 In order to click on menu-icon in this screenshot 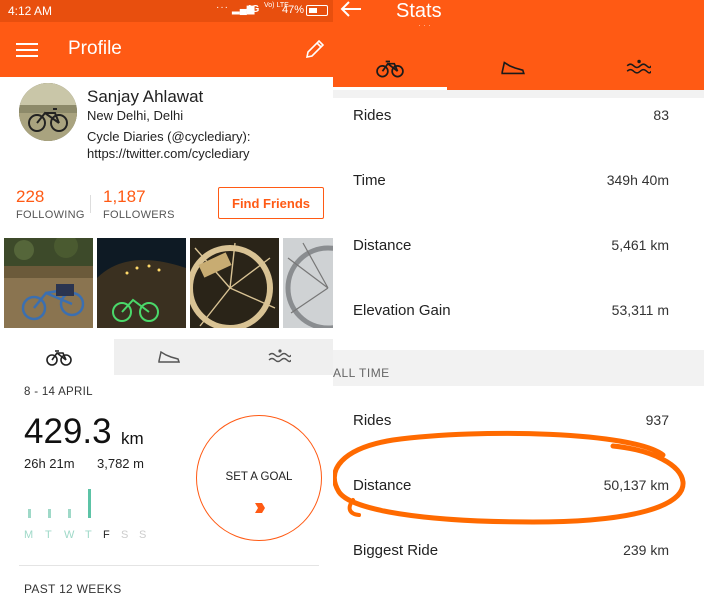, I will do `click(27, 50)`.